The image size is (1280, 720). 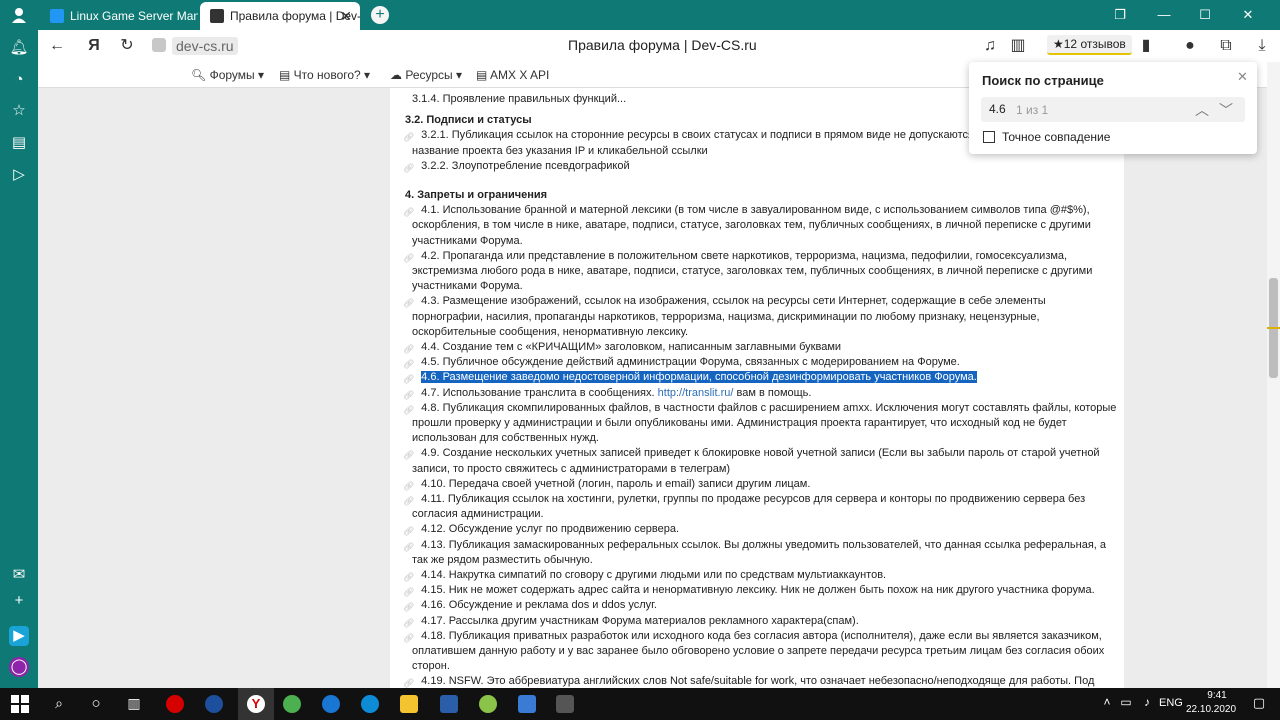 I want to click on mail-icon: ✉, so click(x=19, y=575).